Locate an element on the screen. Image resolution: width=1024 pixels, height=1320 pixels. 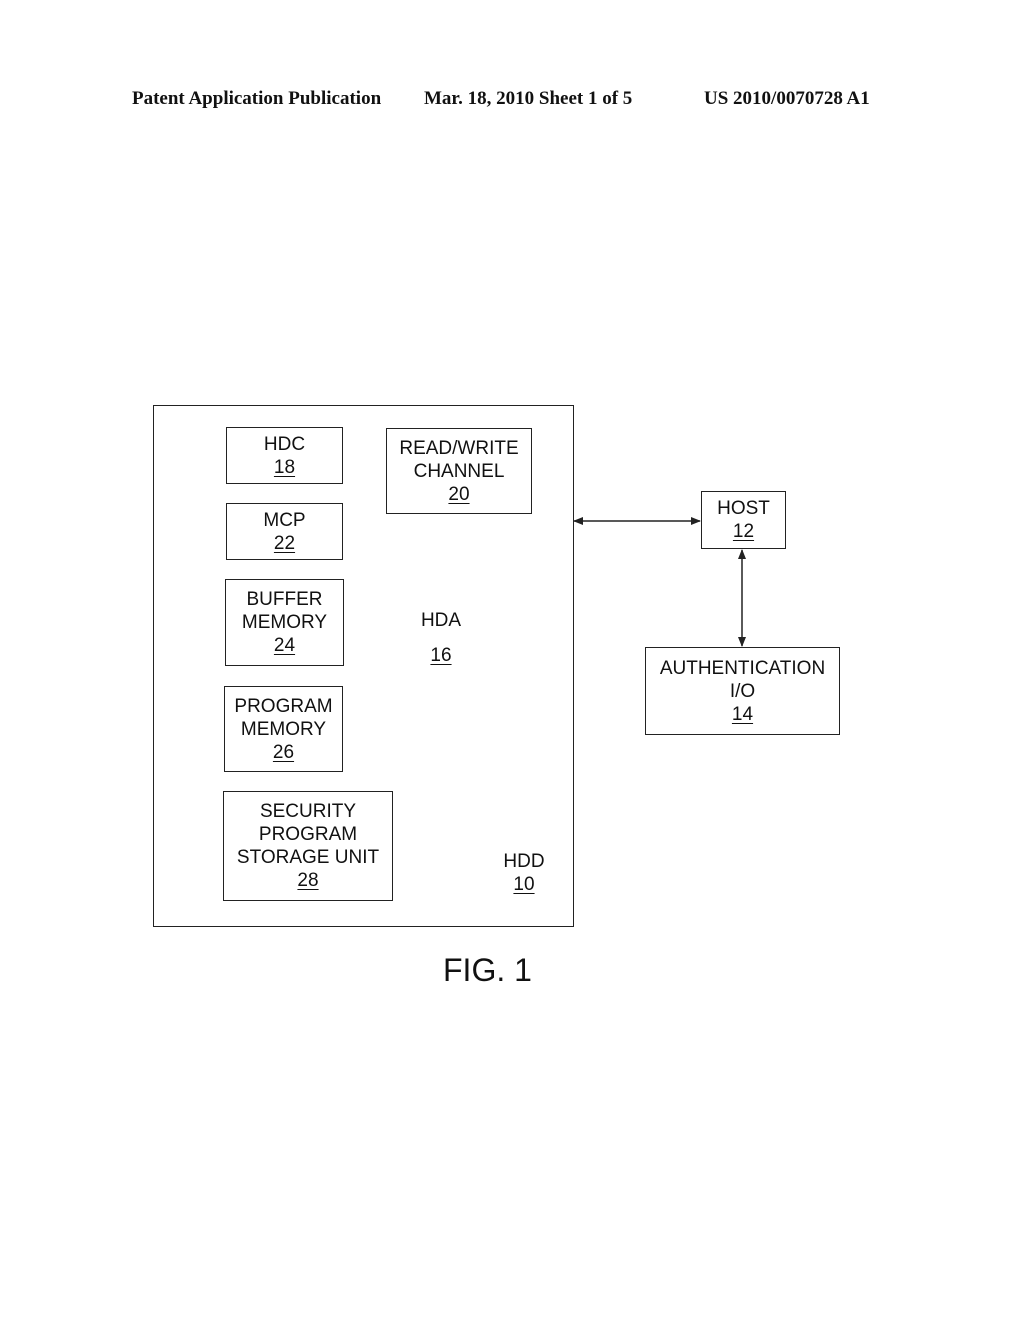
buffer-memory-line1: BUFFER is located at coordinates (284, 599).